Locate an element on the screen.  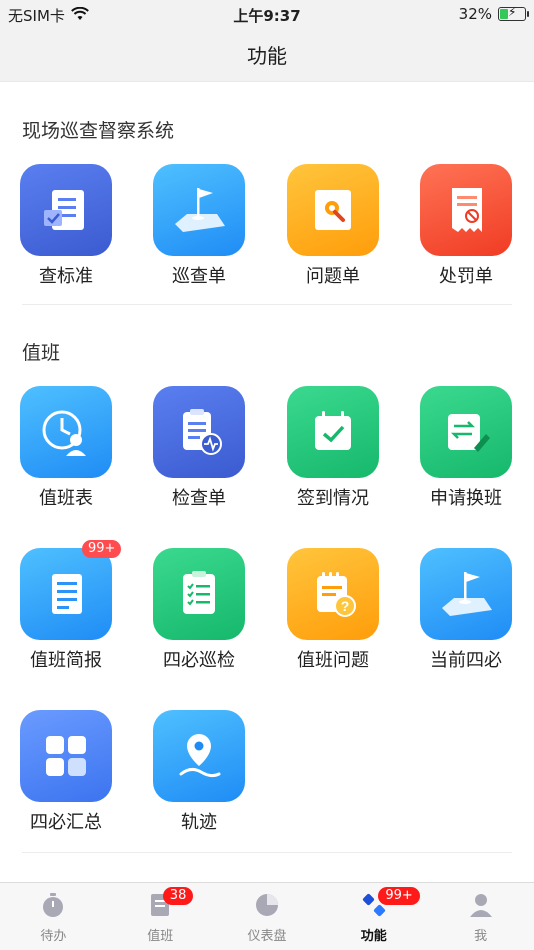
duty-clock-icon is located at coordinates (66, 432).